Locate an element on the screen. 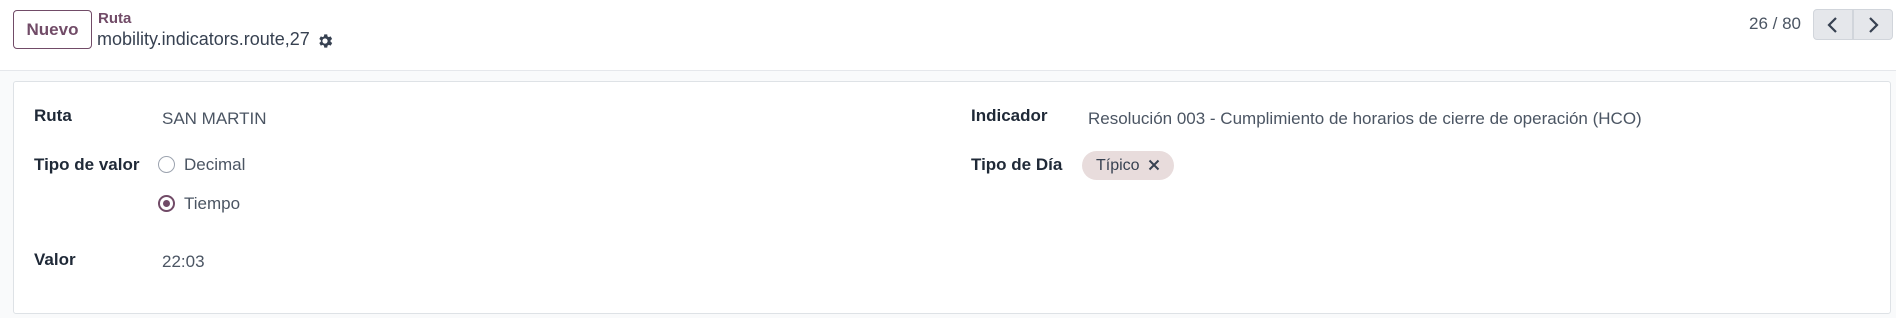  pager-value: 26 / 80 is located at coordinates (1775, 24).